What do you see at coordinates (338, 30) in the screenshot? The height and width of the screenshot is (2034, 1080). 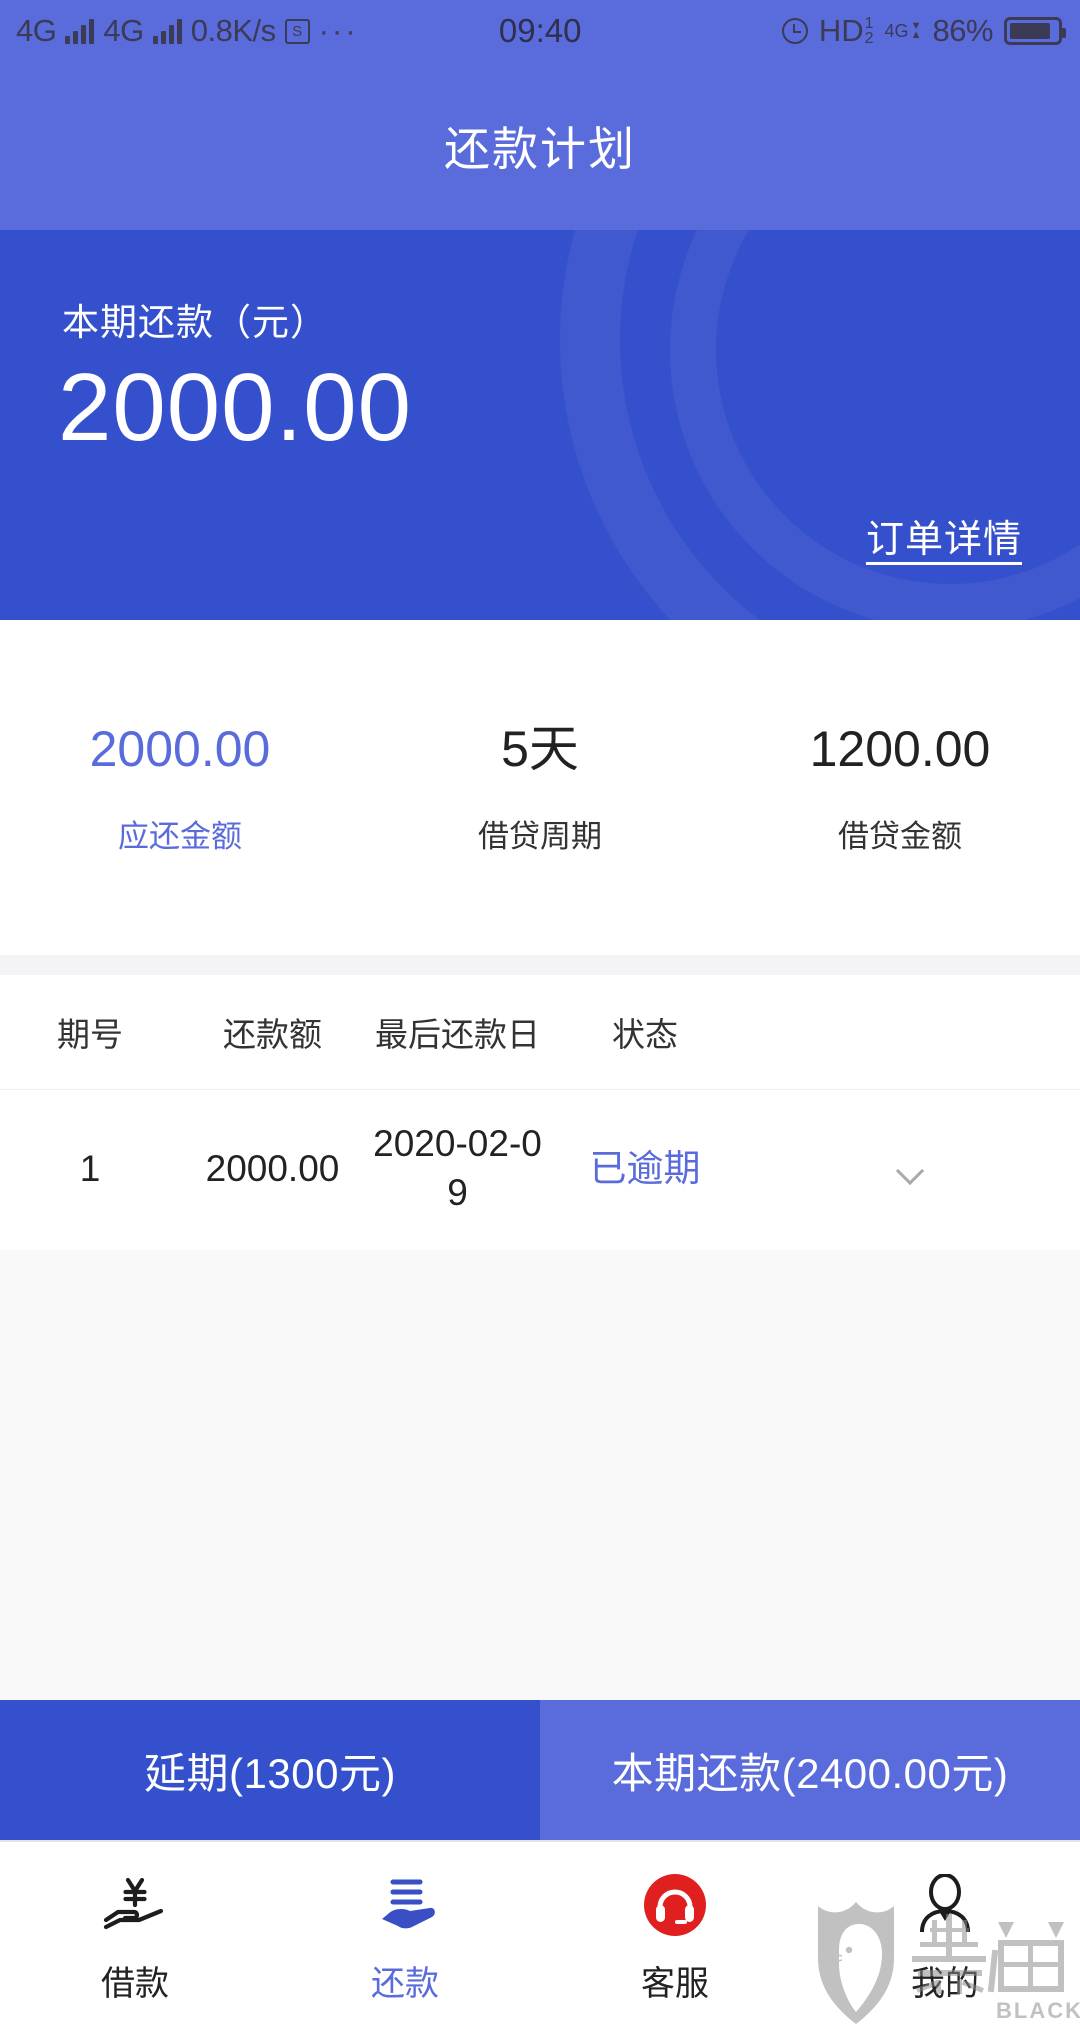 I see `more-dots-icon: ···` at bounding box center [338, 30].